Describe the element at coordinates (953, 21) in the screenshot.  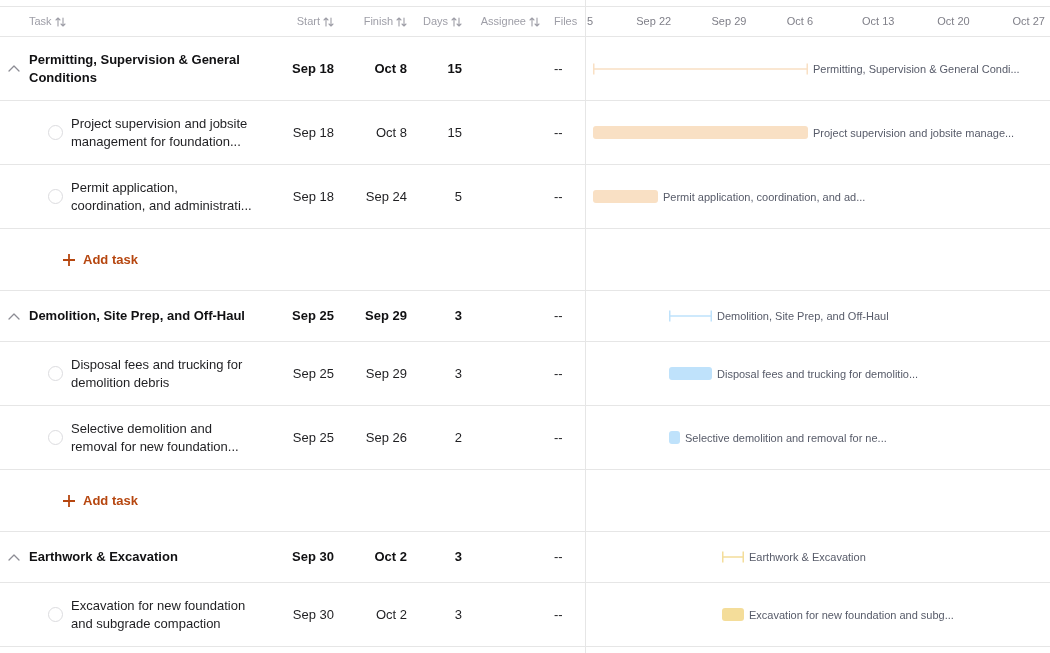
I see `timeline-date-label: Oct 20` at that location.